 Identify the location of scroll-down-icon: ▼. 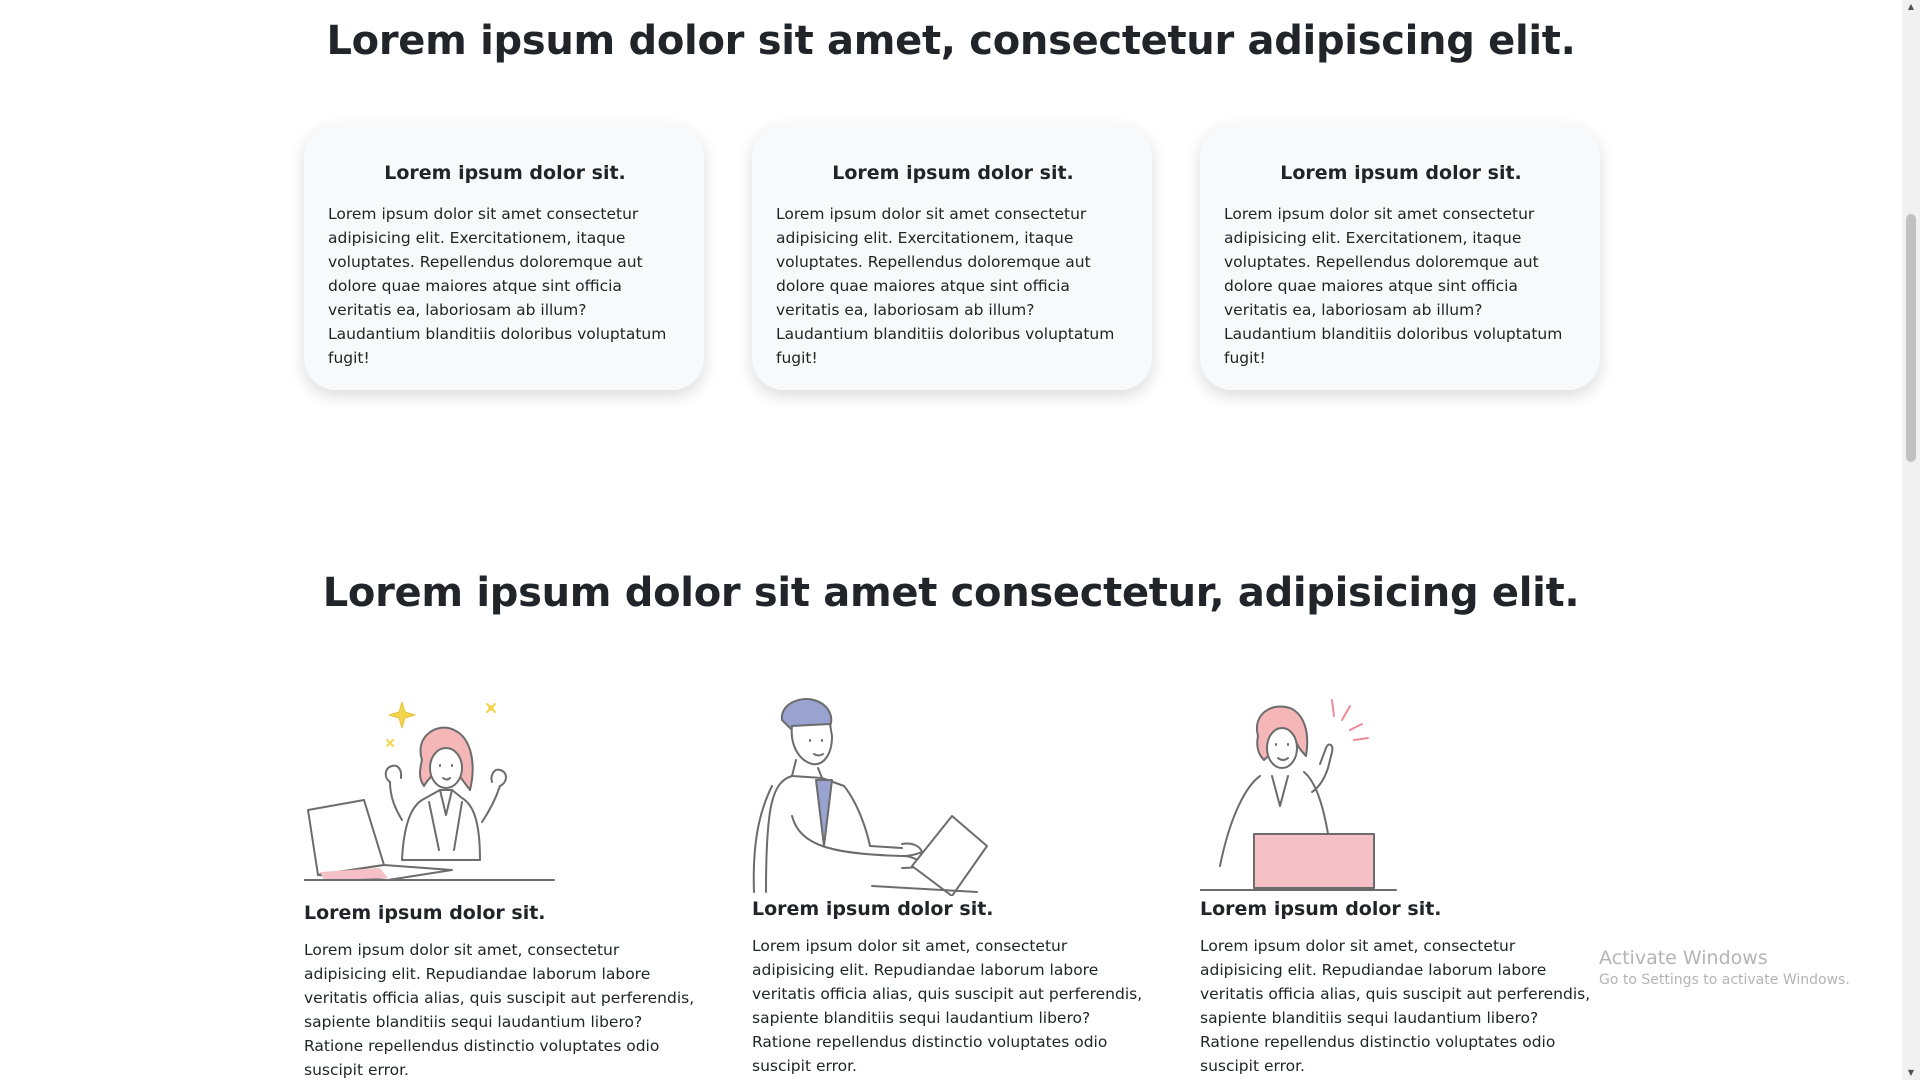
(1911, 1073).